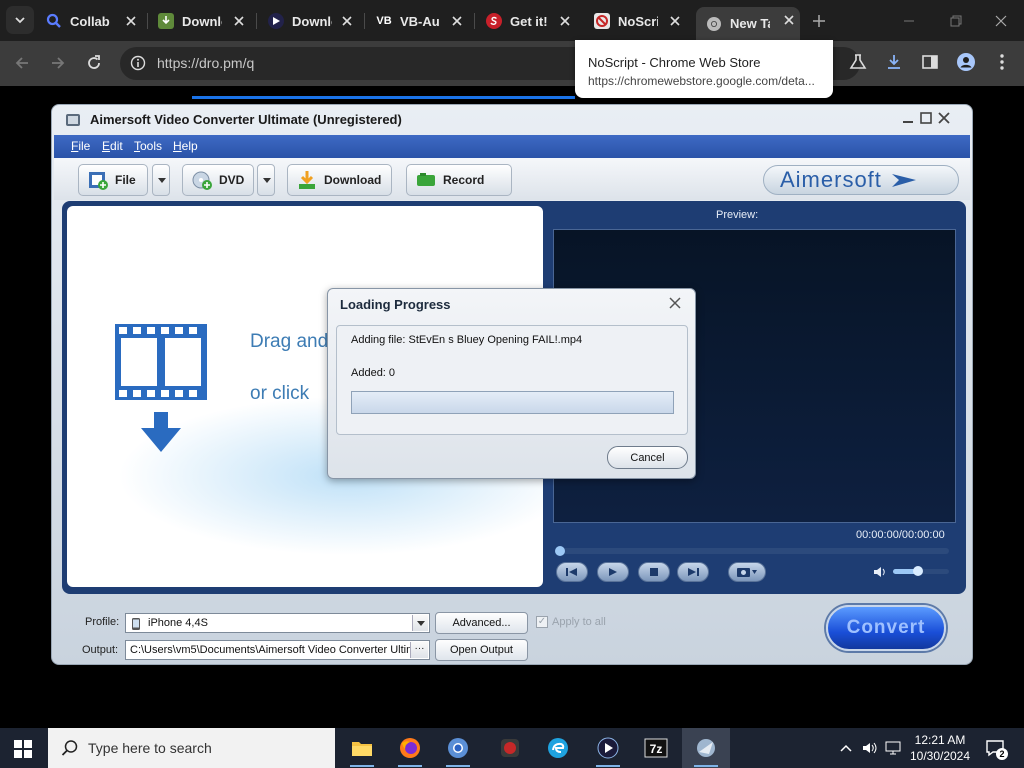  Describe the element at coordinates (22, 63) in the screenshot. I see `back-arrow-icon` at that location.